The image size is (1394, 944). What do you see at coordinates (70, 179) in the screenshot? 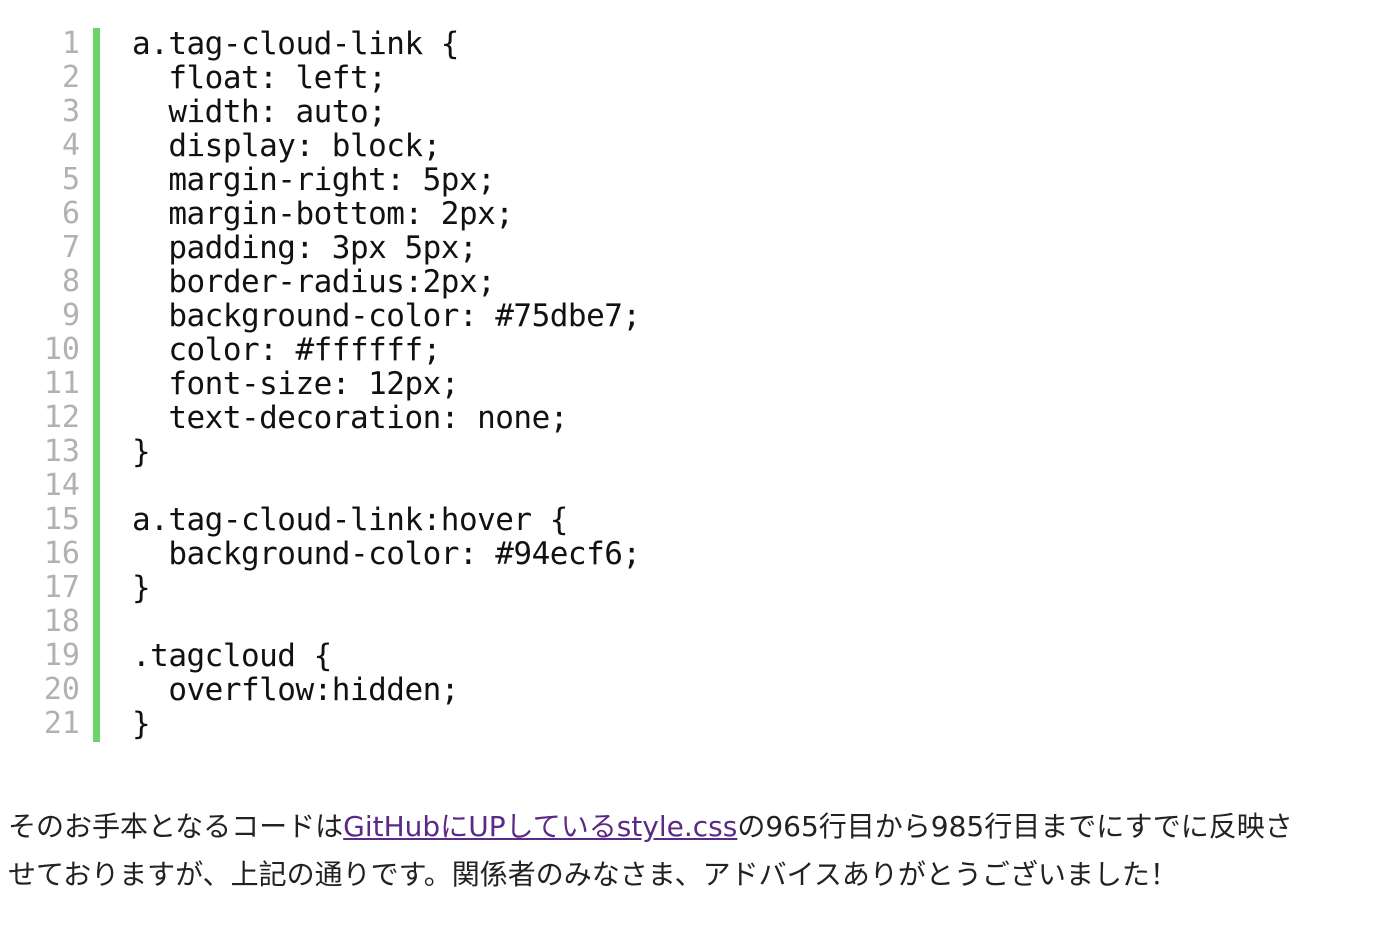
I see `line-number: 5` at bounding box center [70, 179].